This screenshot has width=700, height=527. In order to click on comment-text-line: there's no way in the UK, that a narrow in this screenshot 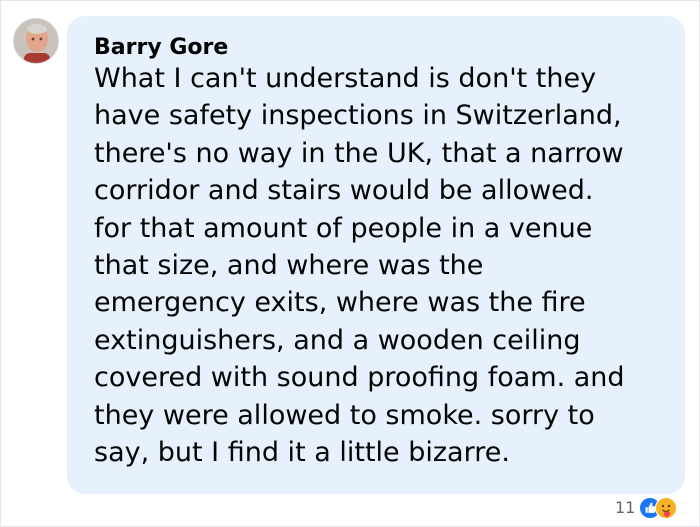, I will do `click(359, 153)`.